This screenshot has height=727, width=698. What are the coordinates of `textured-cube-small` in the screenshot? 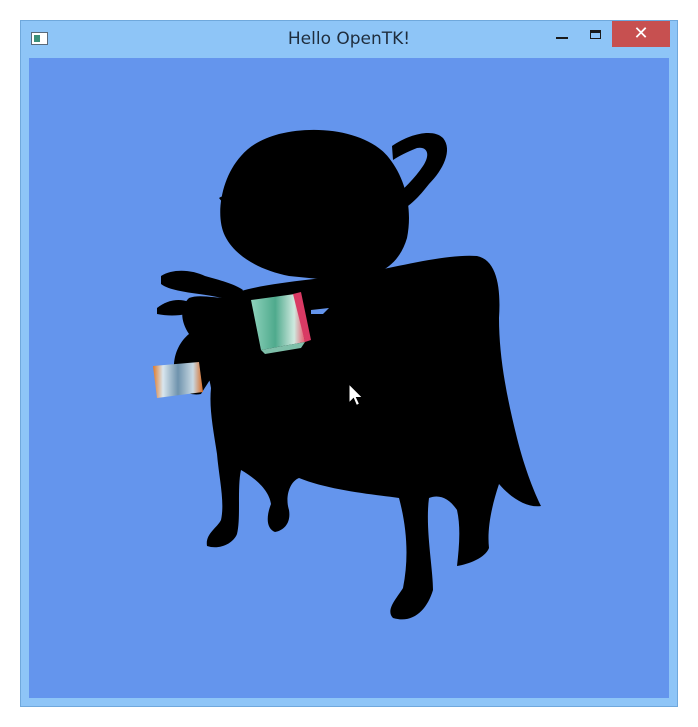 It's located at (178, 380).